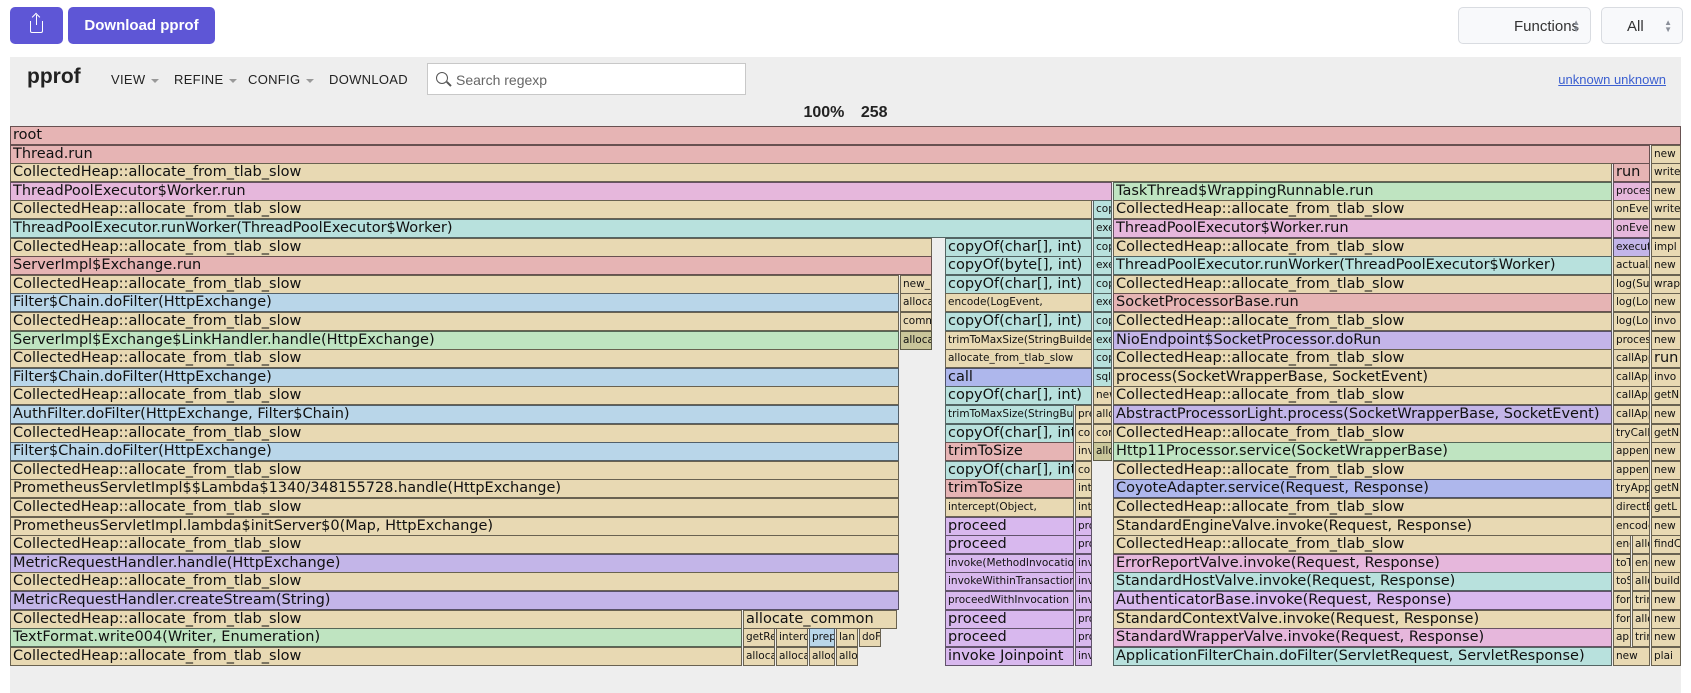 This screenshot has height=693, width=1691. Describe the element at coordinates (1362, 377) in the screenshot. I see `flame-frame: process(SocketWrapperBase, SocketEvent)` at that location.